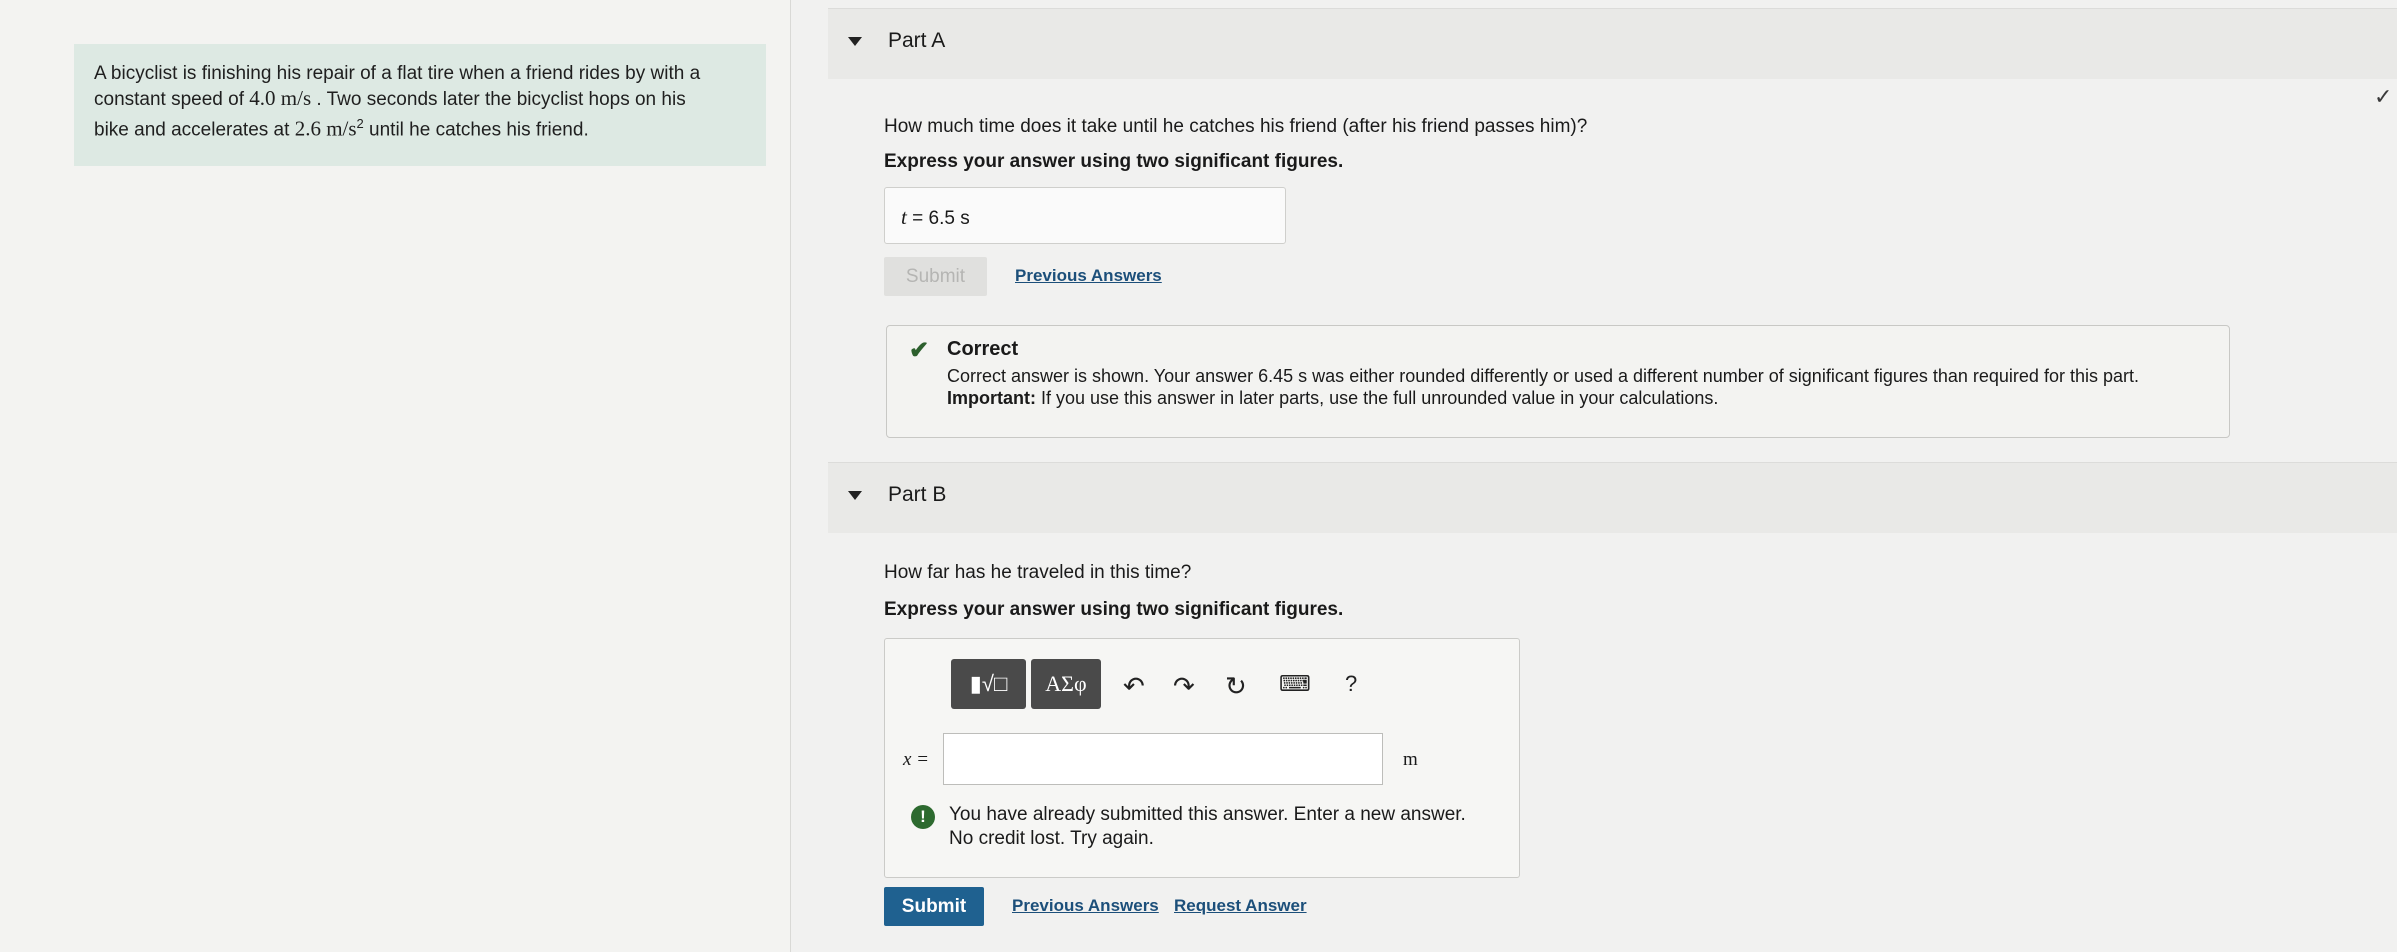 Image resolution: width=2397 pixels, height=952 pixels. Describe the element at coordinates (2383, 96) in the screenshot. I see `completed-check-icon: ✓` at that location.